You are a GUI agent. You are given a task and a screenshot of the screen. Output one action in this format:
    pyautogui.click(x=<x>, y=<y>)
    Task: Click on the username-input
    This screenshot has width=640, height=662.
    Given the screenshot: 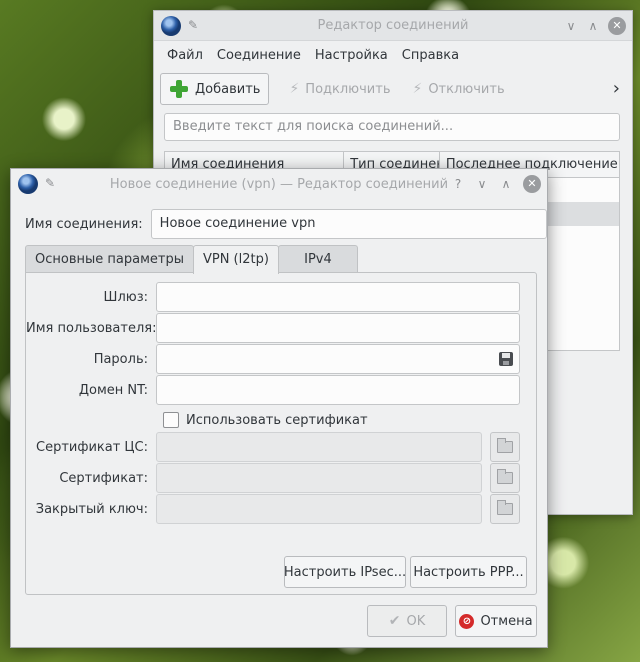 What is the action you would take?
    pyautogui.click(x=338, y=328)
    